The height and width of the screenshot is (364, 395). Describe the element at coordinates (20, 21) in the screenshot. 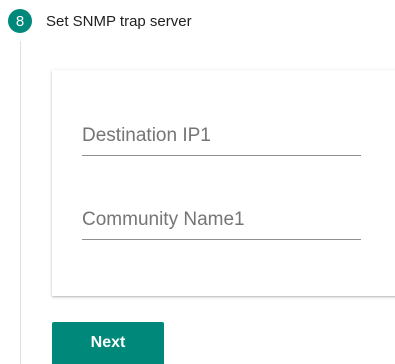

I see `step-number-badge: 8` at that location.